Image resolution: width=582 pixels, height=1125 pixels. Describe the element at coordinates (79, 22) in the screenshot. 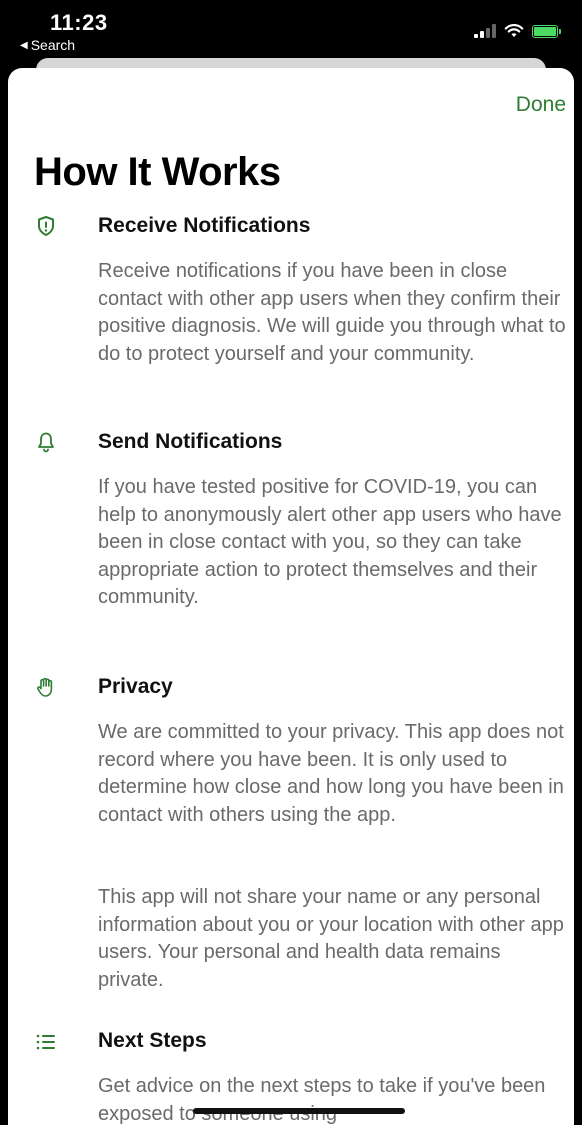

I see `status-time: 11:23` at that location.